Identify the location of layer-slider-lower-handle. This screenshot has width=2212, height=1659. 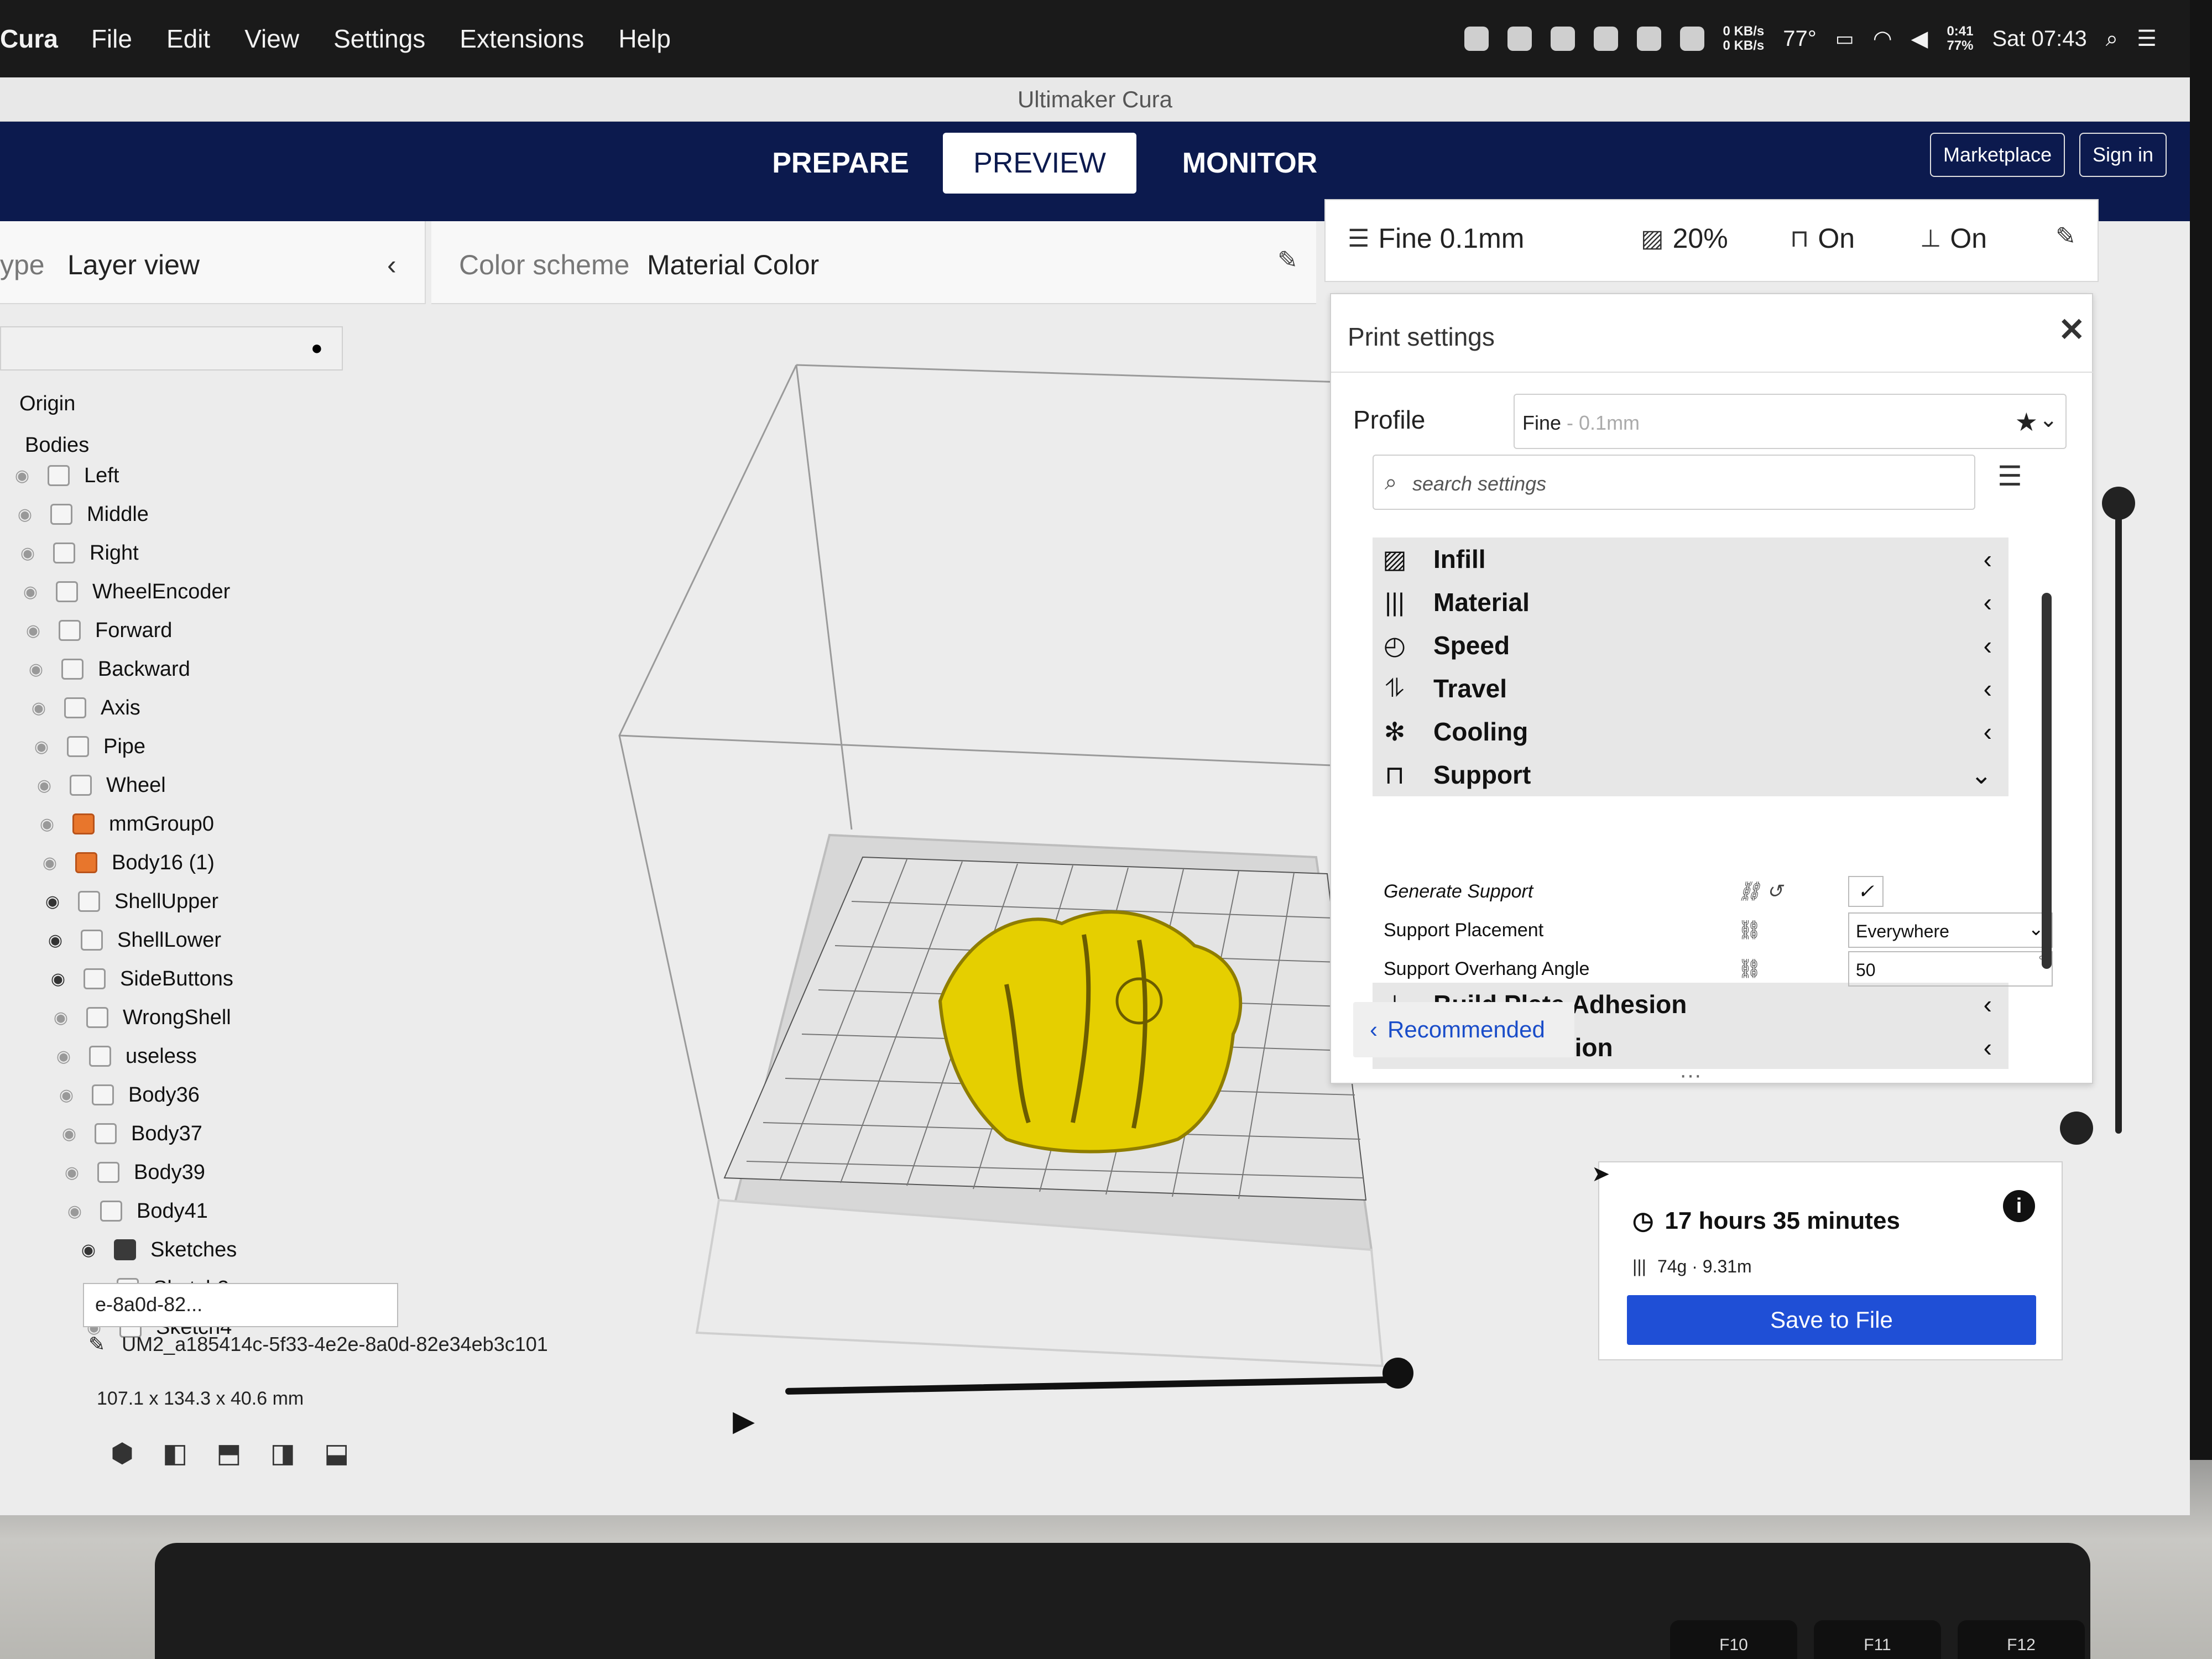
(2076, 1129).